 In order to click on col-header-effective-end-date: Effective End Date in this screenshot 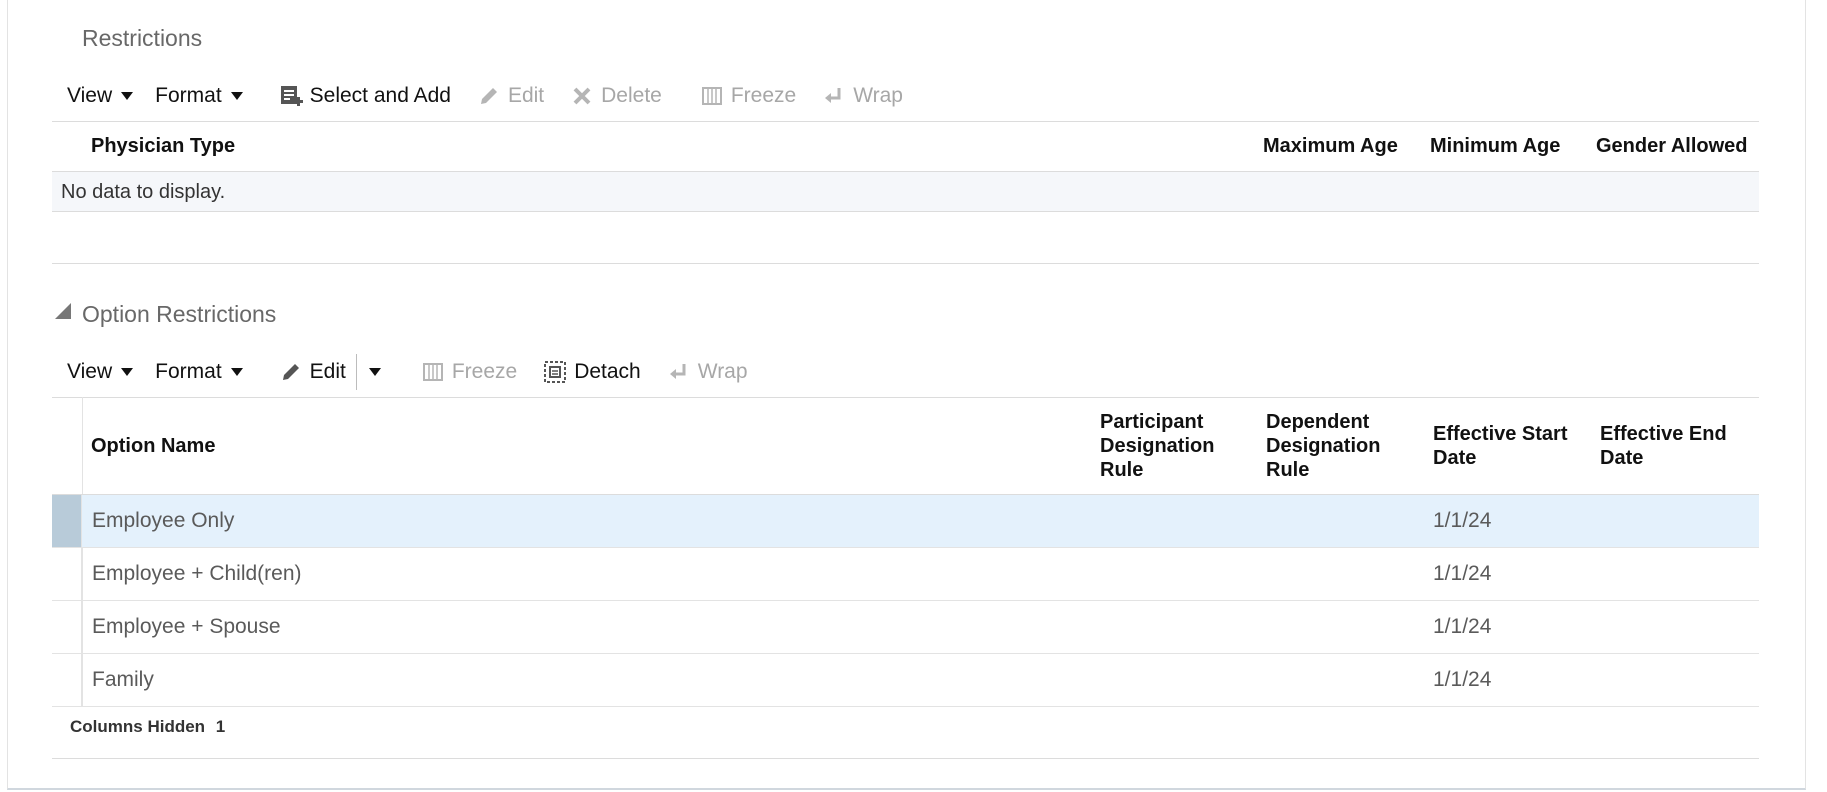, I will do `click(1675, 446)`.